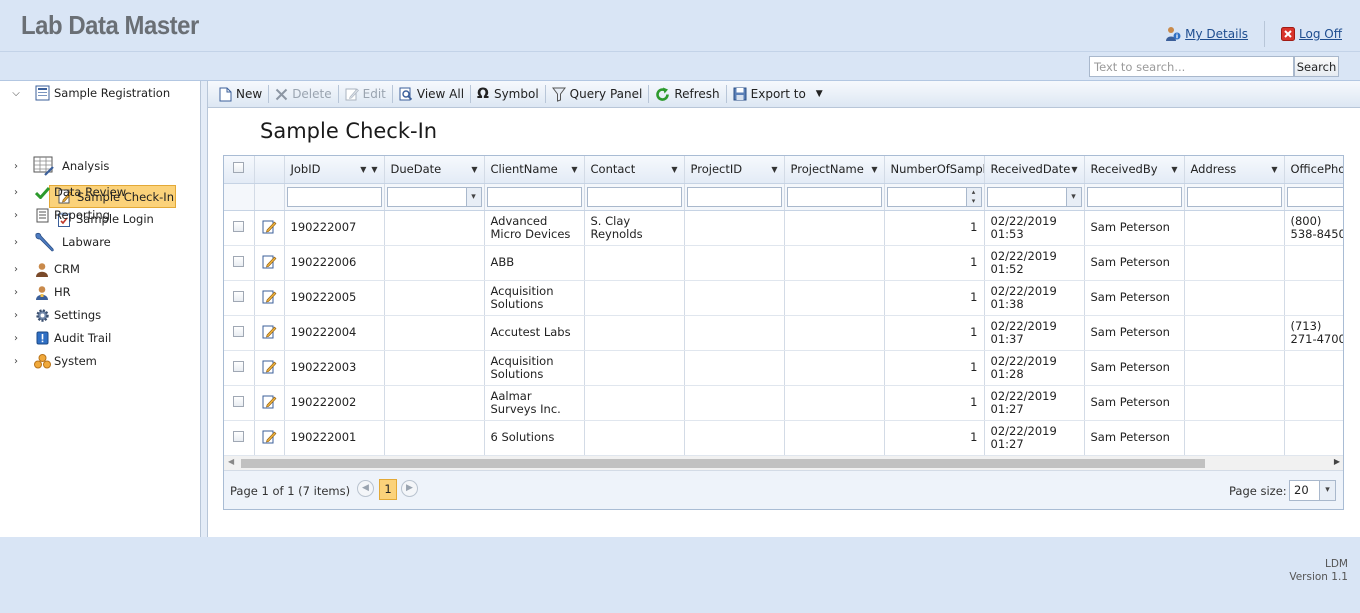 This screenshot has height=613, width=1360. What do you see at coordinates (240, 94) in the screenshot?
I see `new-button: New` at bounding box center [240, 94].